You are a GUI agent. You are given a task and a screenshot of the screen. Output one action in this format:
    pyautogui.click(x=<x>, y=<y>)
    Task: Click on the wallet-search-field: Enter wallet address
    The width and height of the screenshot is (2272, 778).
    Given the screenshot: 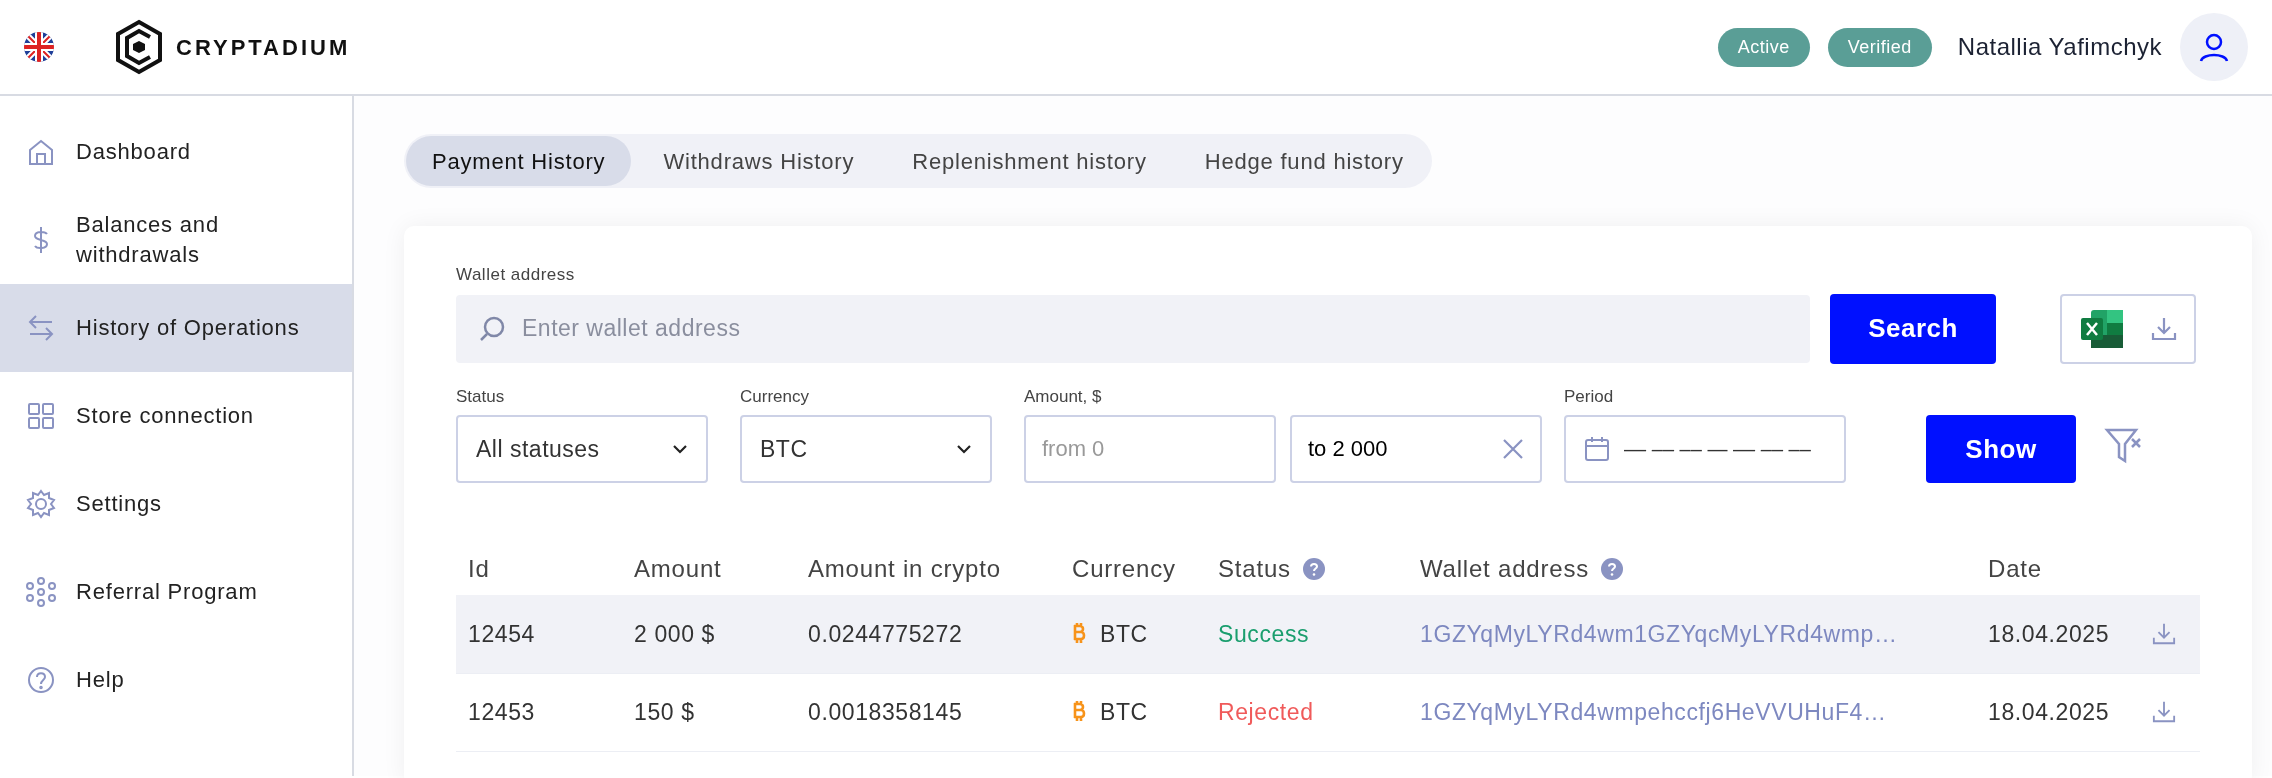 What is the action you would take?
    pyautogui.click(x=1133, y=328)
    